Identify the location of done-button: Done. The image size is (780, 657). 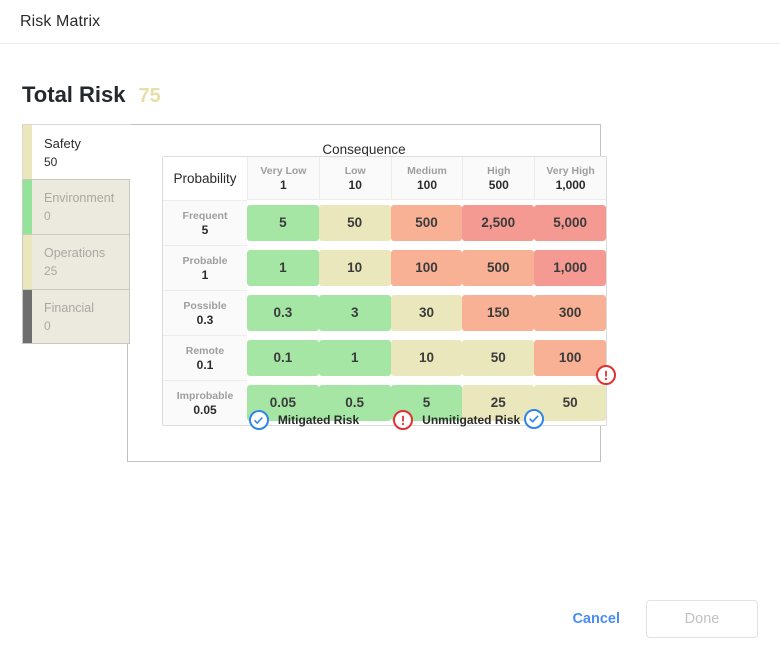
(702, 619).